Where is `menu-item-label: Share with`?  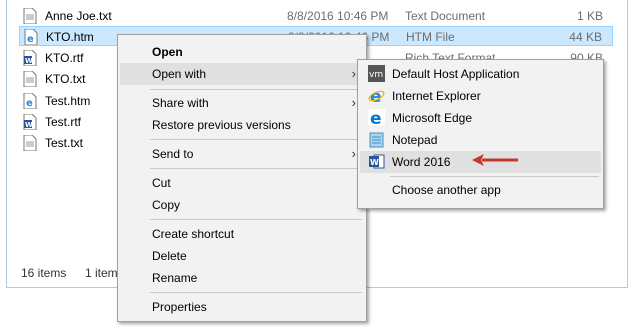 menu-item-label: Share with is located at coordinates (180, 103).